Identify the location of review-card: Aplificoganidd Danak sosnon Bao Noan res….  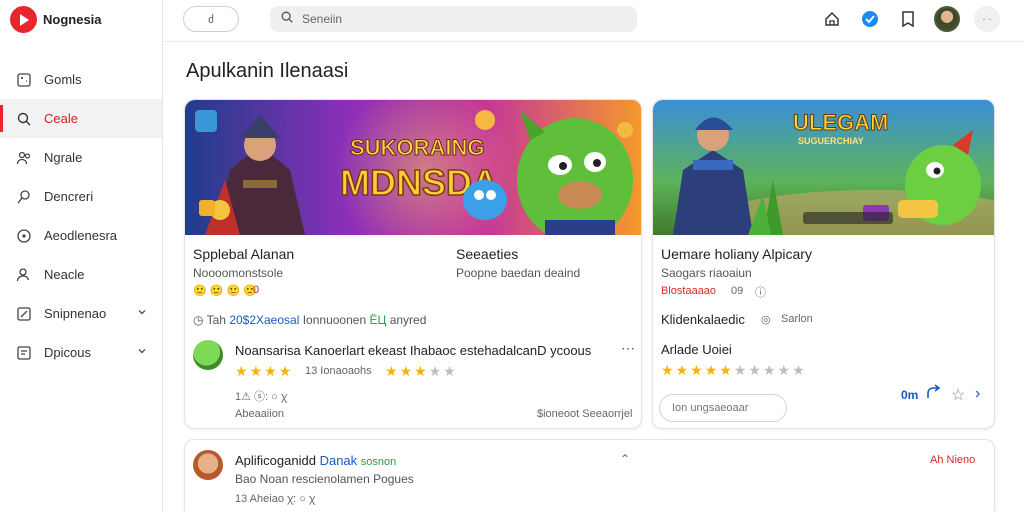
(589, 475).